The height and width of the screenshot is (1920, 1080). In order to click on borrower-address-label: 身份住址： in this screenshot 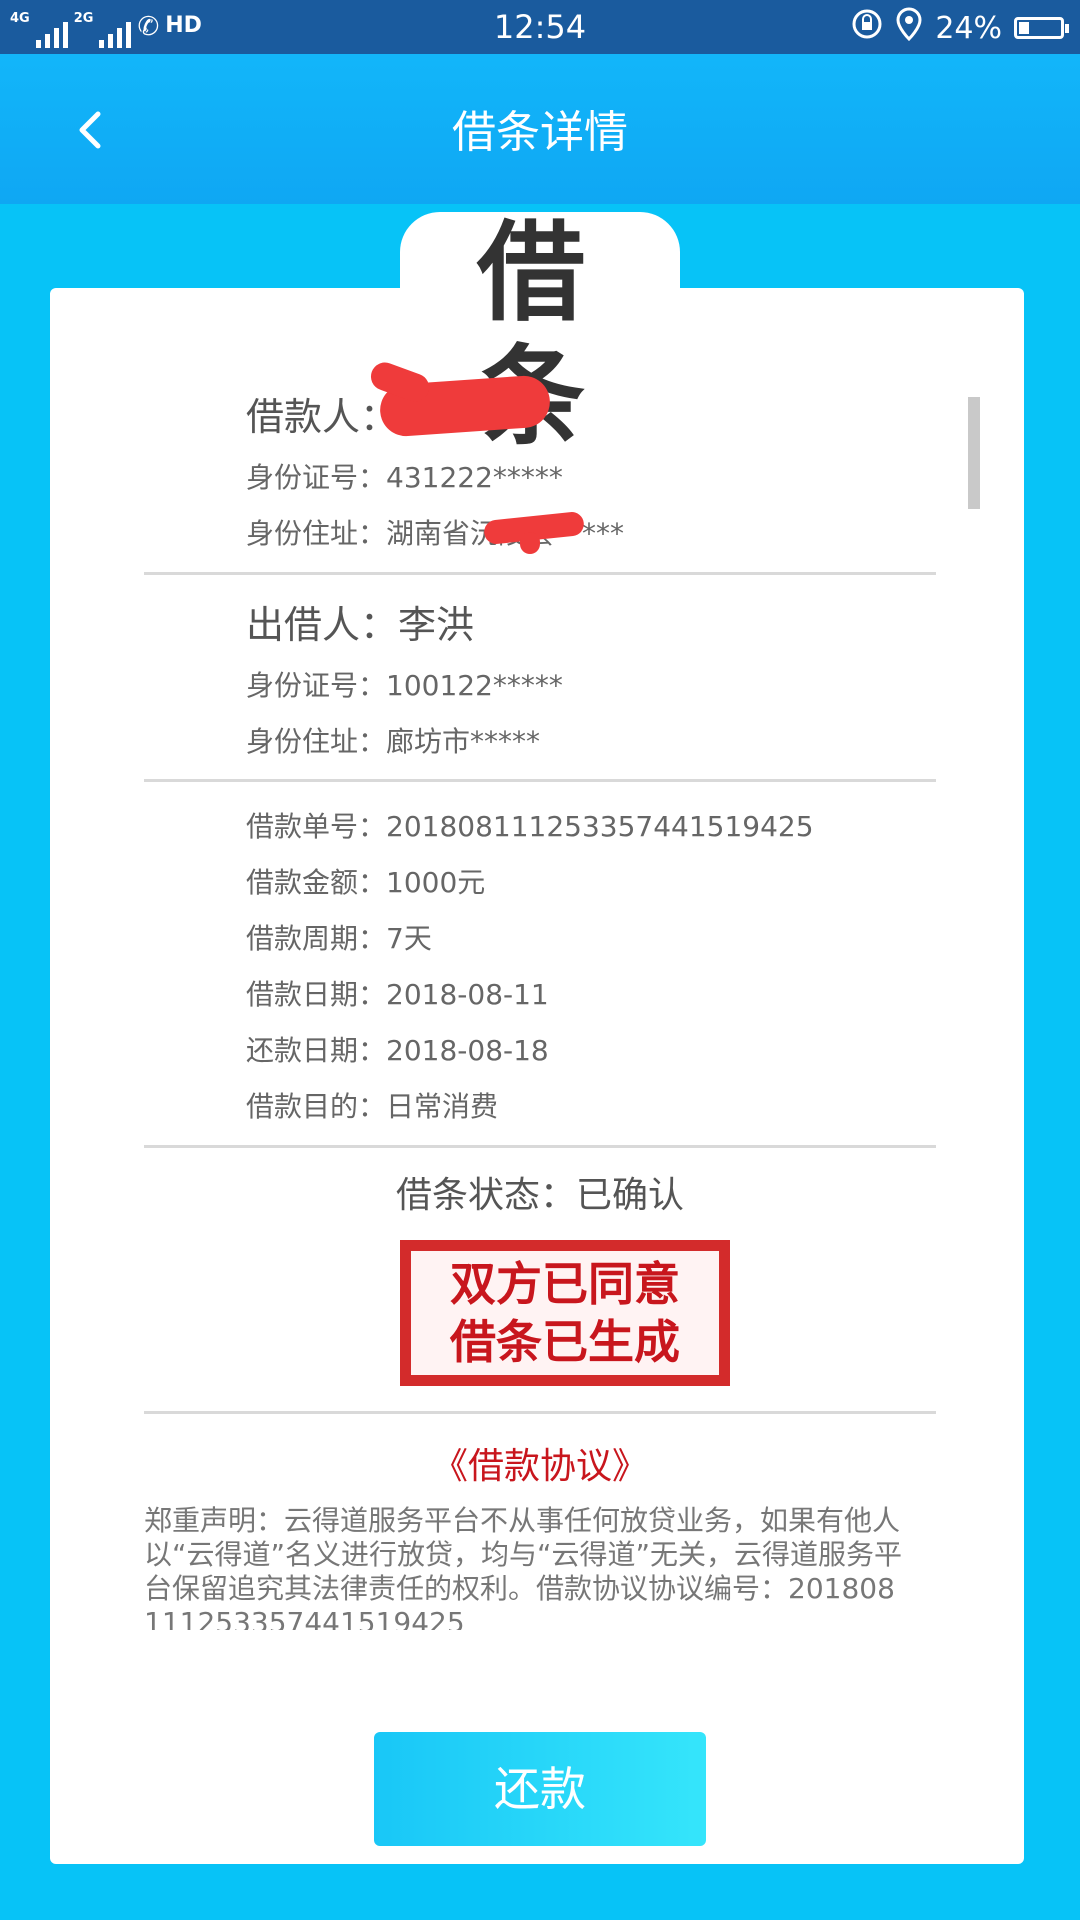, I will do `click(316, 533)`.